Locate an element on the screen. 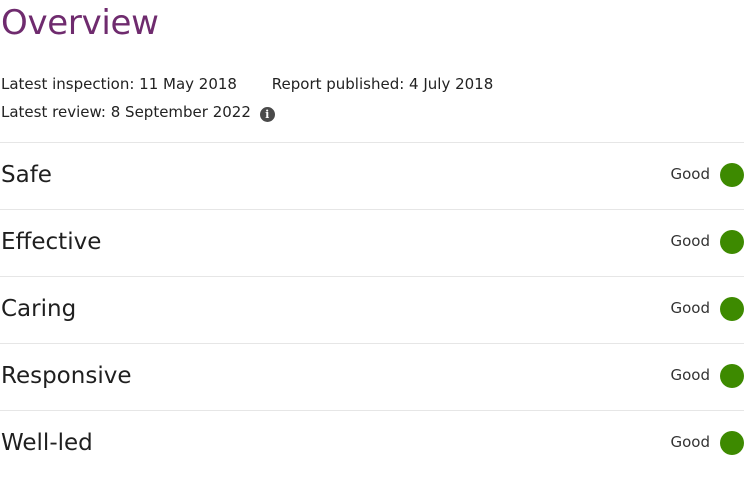  page-title: Overview is located at coordinates (80, 23).